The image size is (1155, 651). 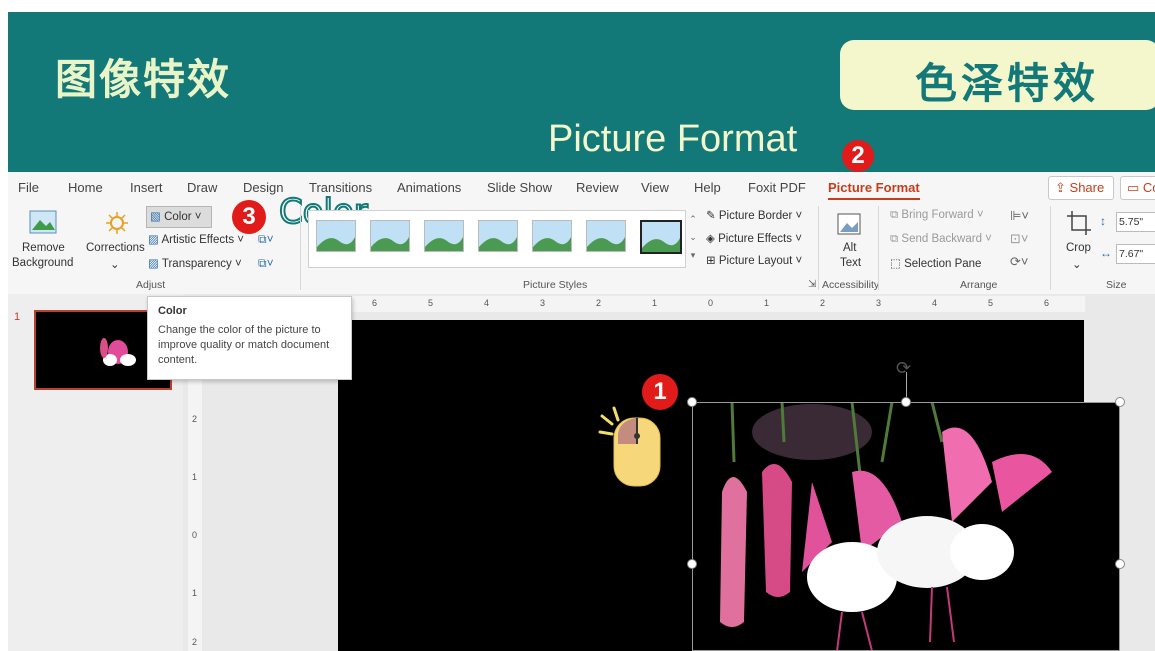 I want to click on picture-layout-label: Picture Layout, so click(x=755, y=261).